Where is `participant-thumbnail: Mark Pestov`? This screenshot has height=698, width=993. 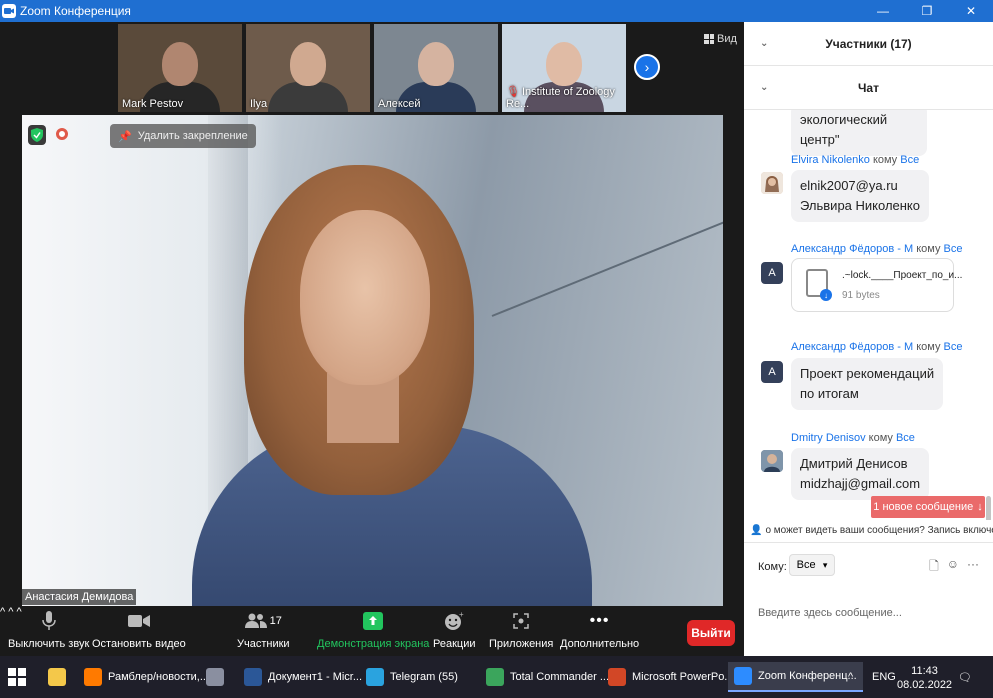 participant-thumbnail: Mark Pestov is located at coordinates (180, 68).